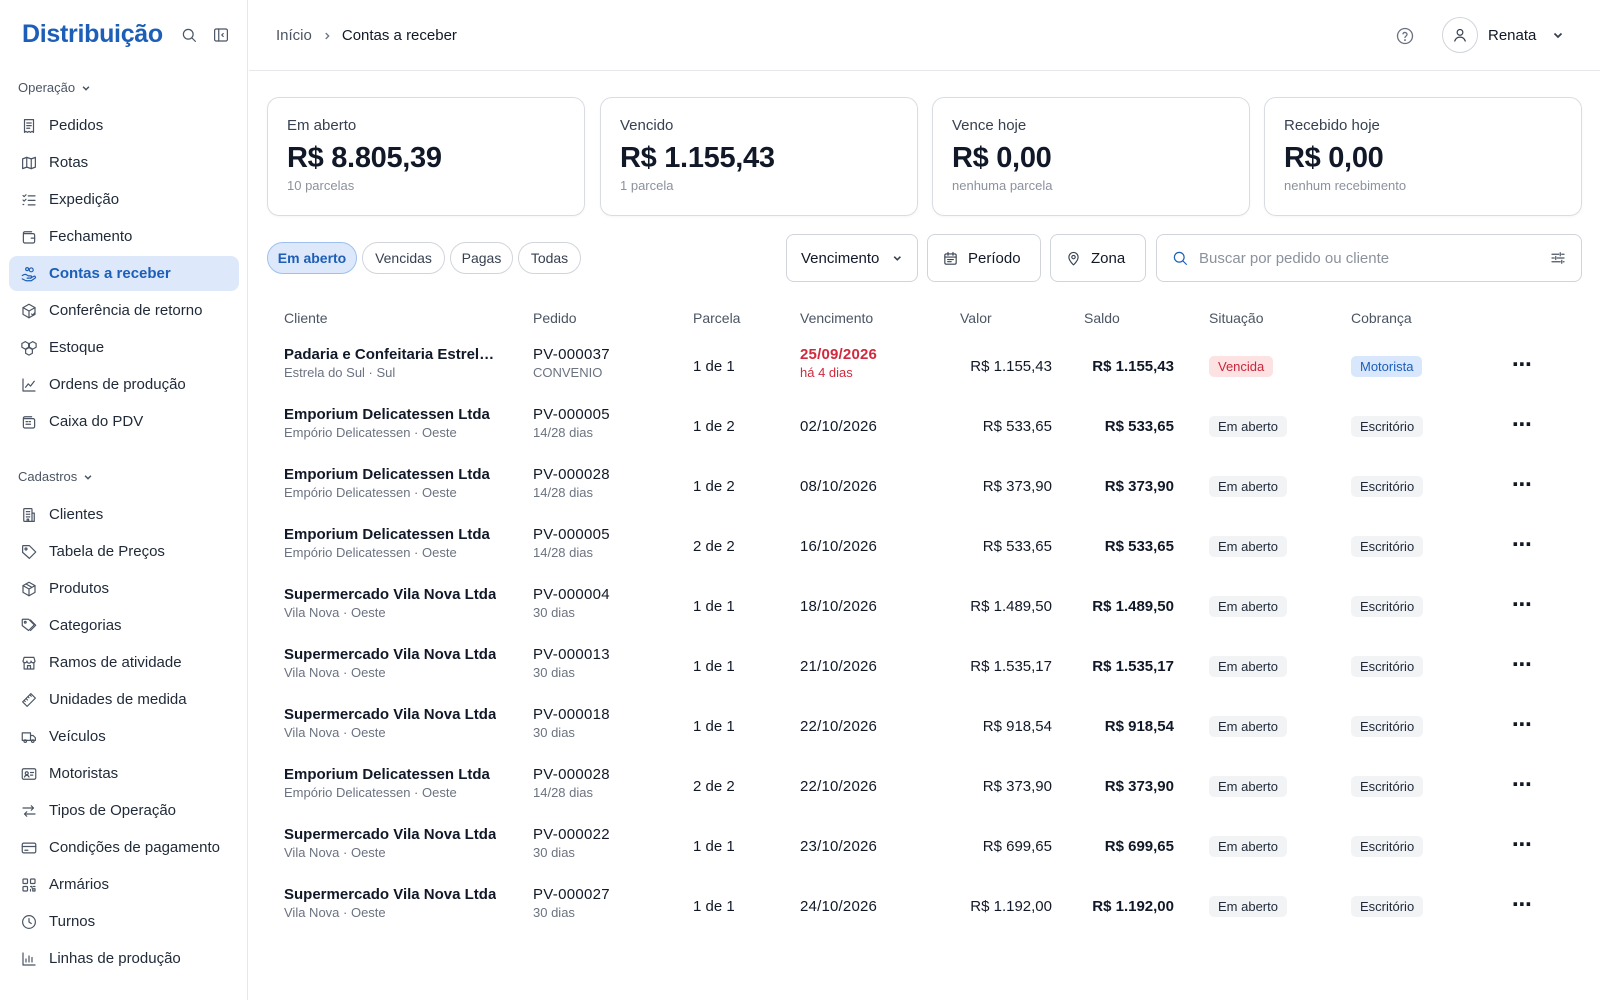 This screenshot has height=1000, width=1600. What do you see at coordinates (221, 35) in the screenshot?
I see `sidebar-collapse-icon` at bounding box center [221, 35].